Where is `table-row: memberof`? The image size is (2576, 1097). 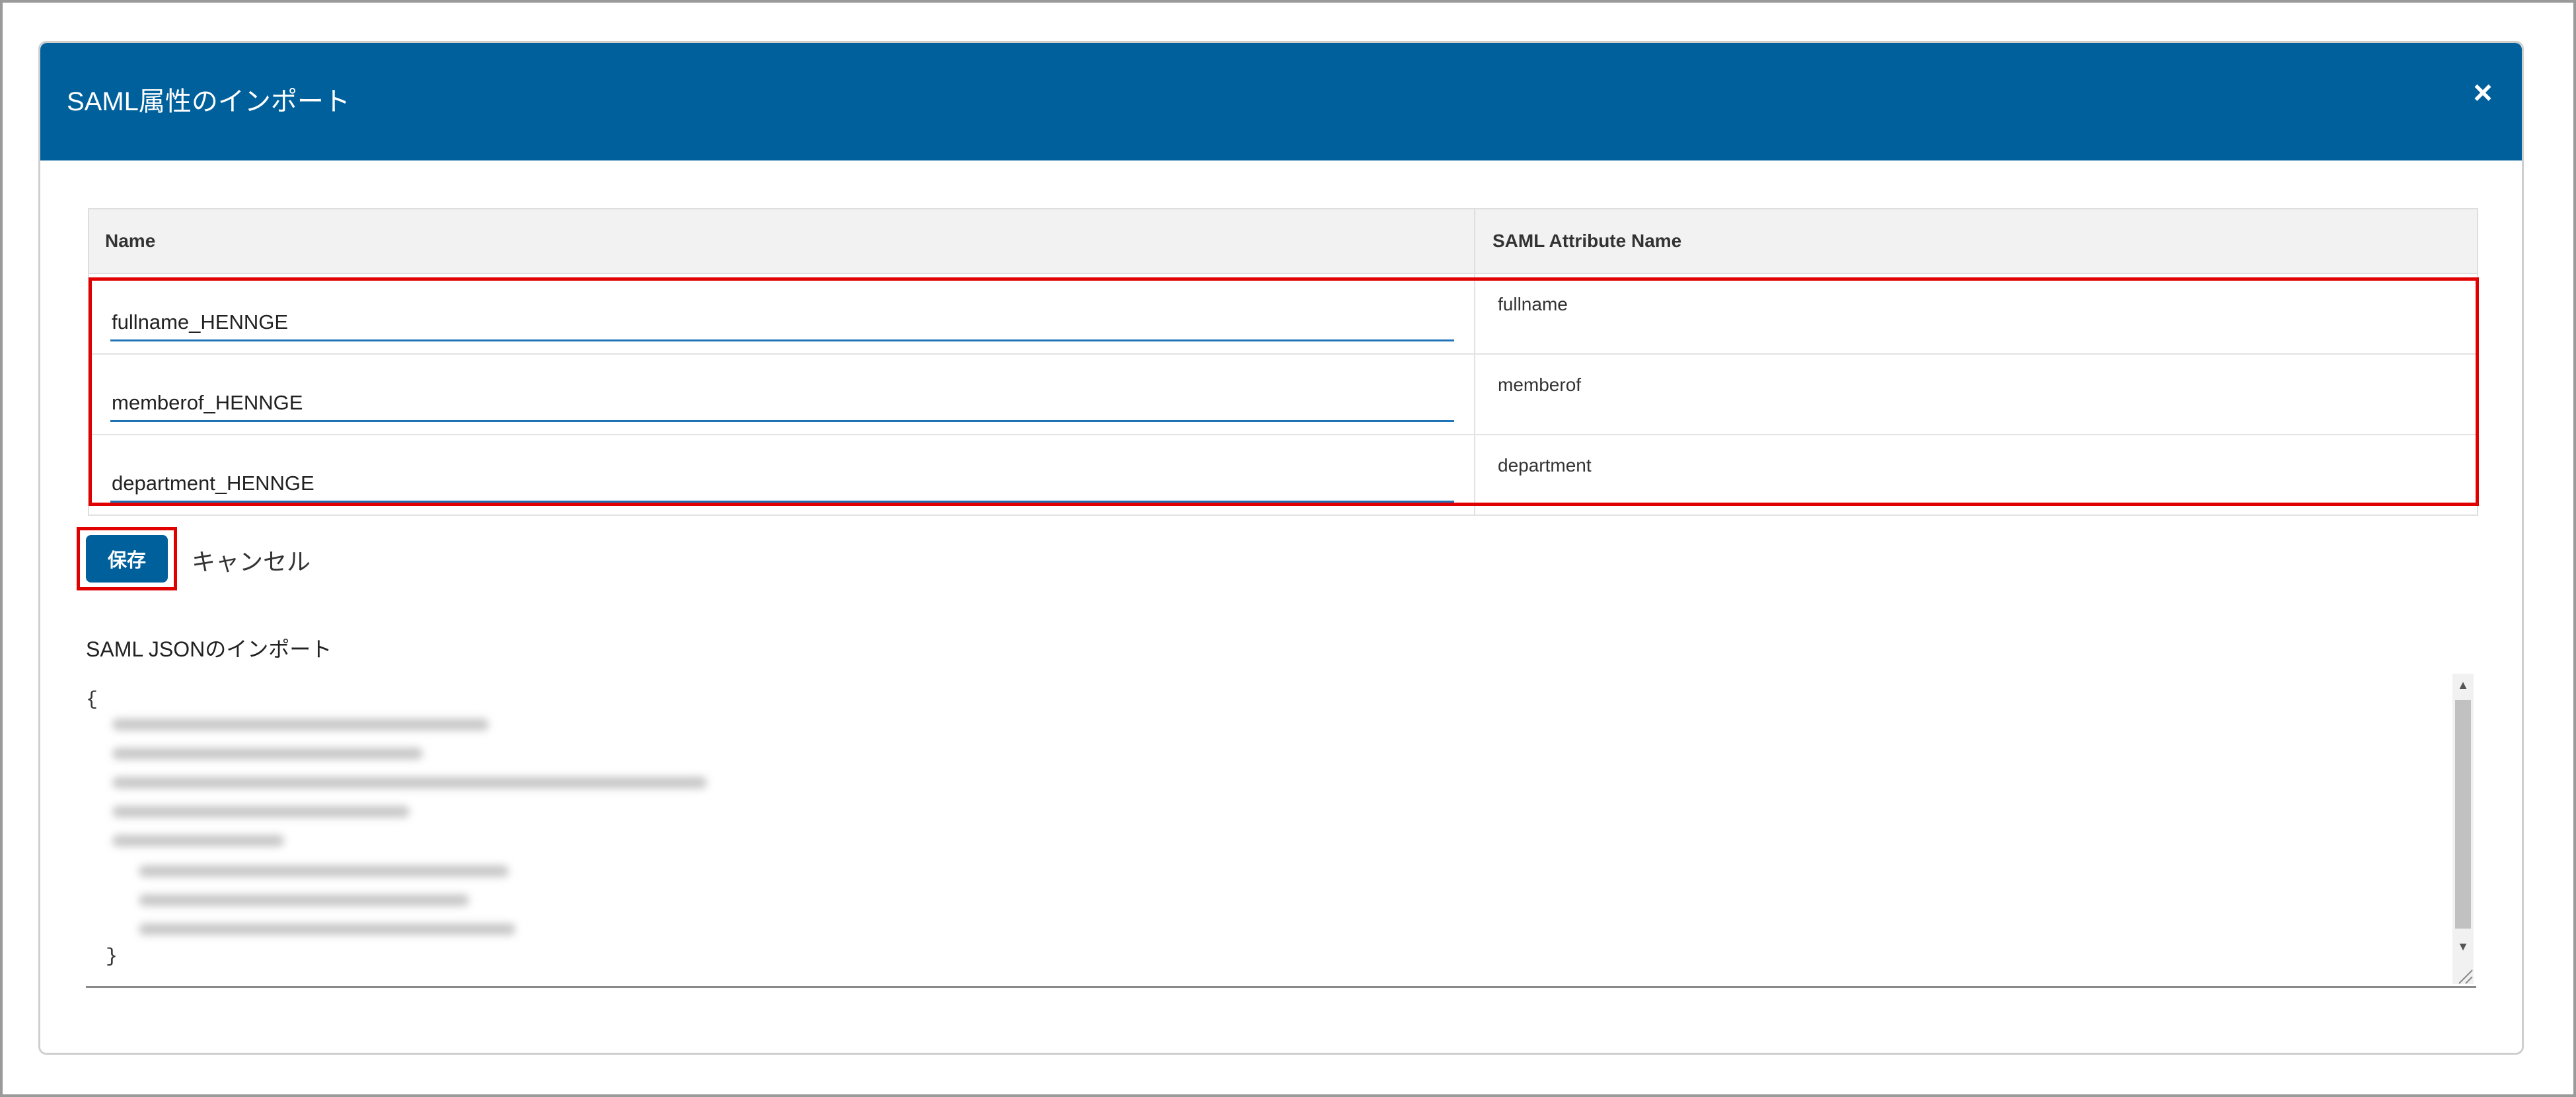 table-row: memberof is located at coordinates (1283, 395).